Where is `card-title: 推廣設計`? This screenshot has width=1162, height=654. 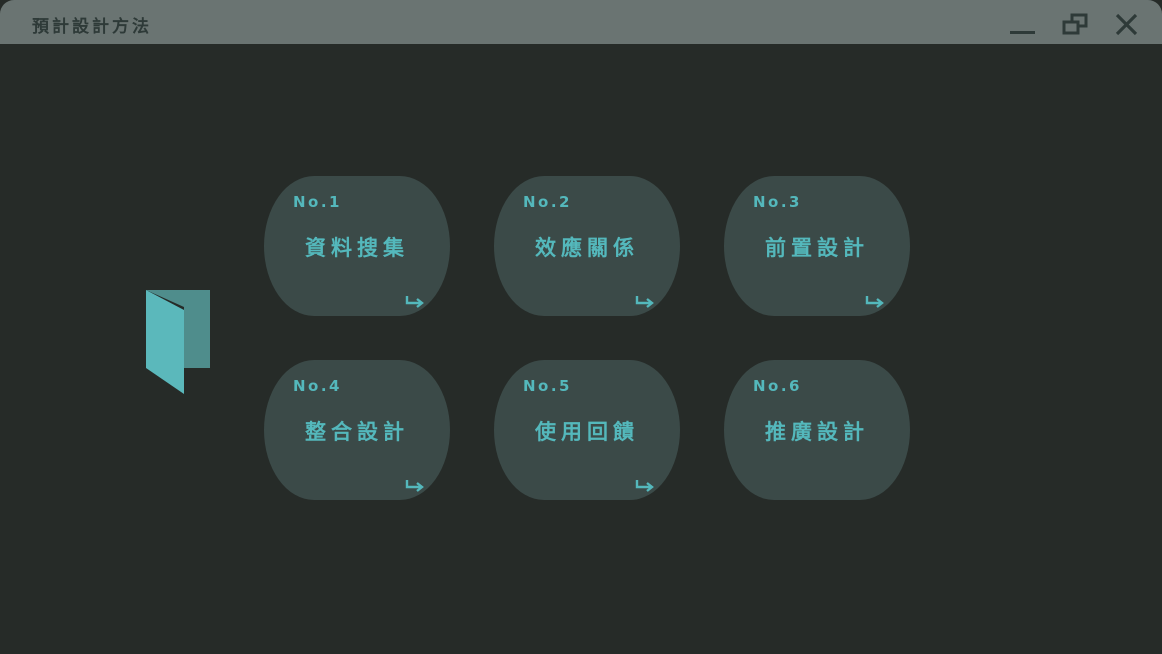
card-title: 推廣設計 is located at coordinates (817, 432).